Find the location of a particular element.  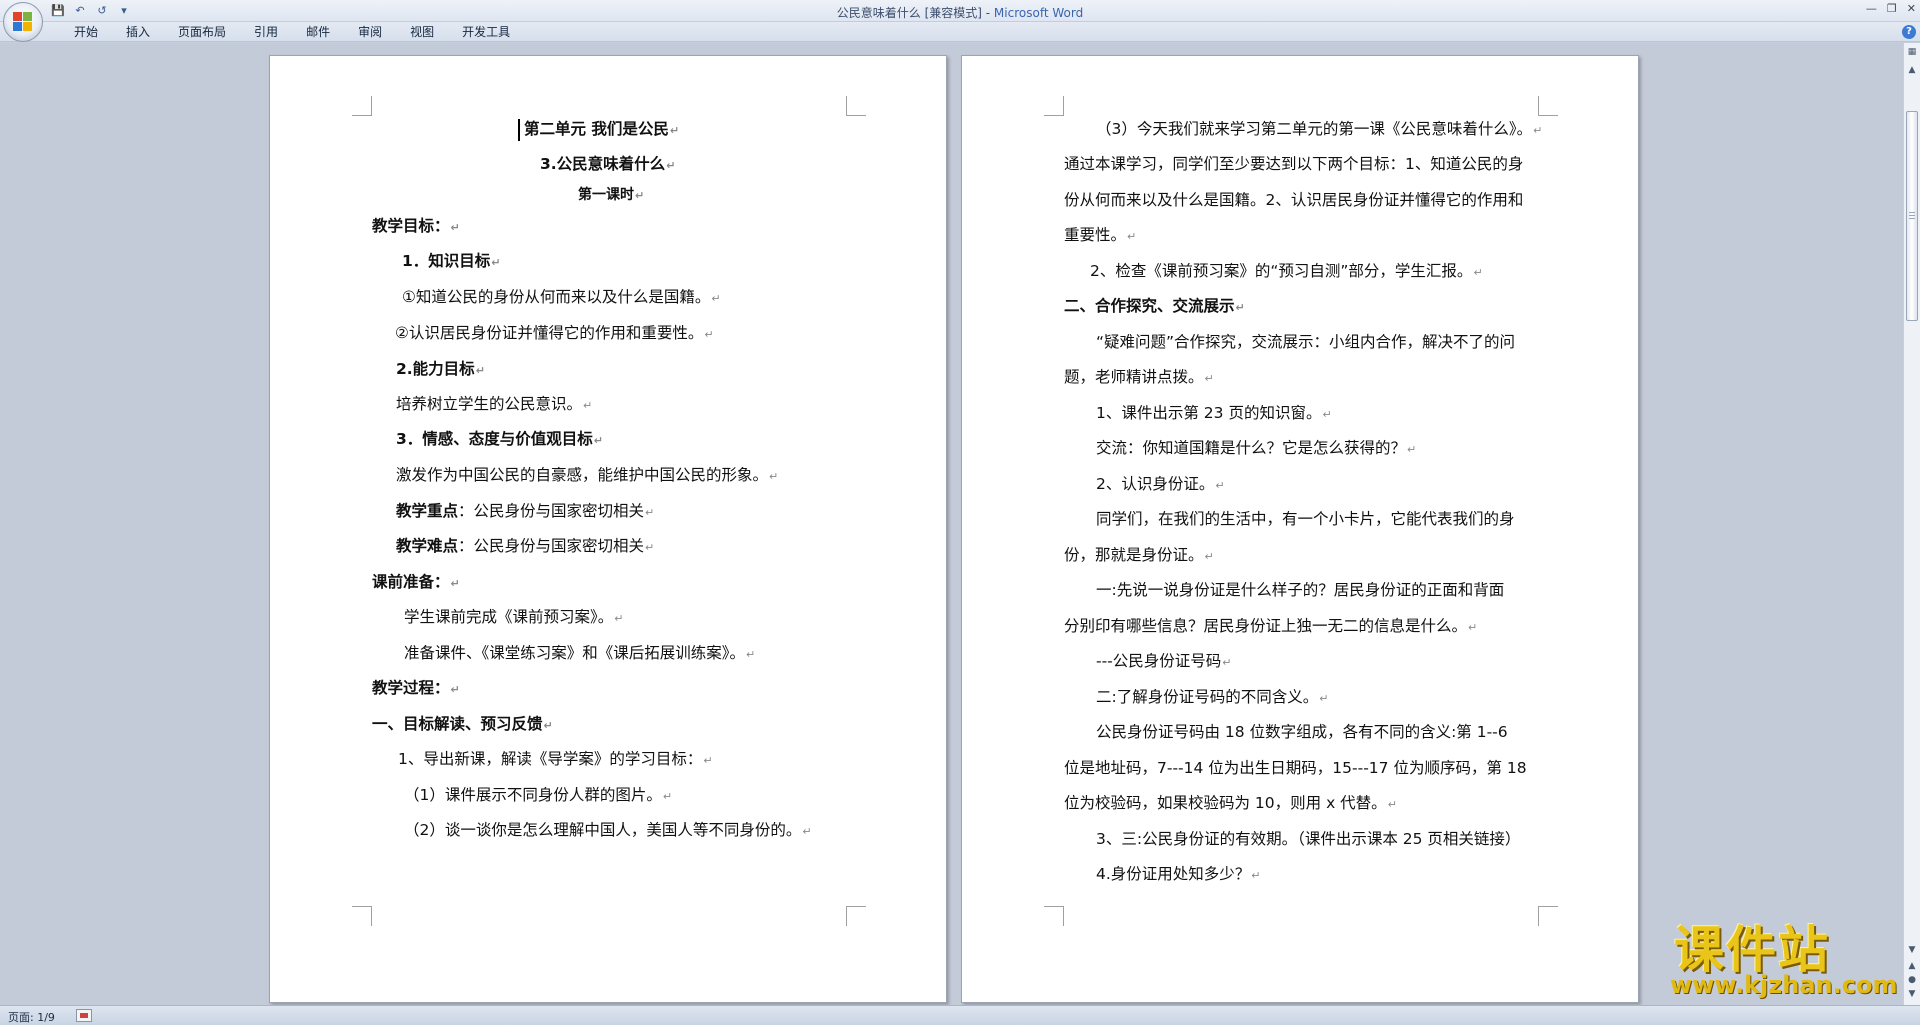

paragraph-line: 同学们，在我们的生活中，有一个小卡片，它能代表我们的身 is located at coordinates (1305, 519).